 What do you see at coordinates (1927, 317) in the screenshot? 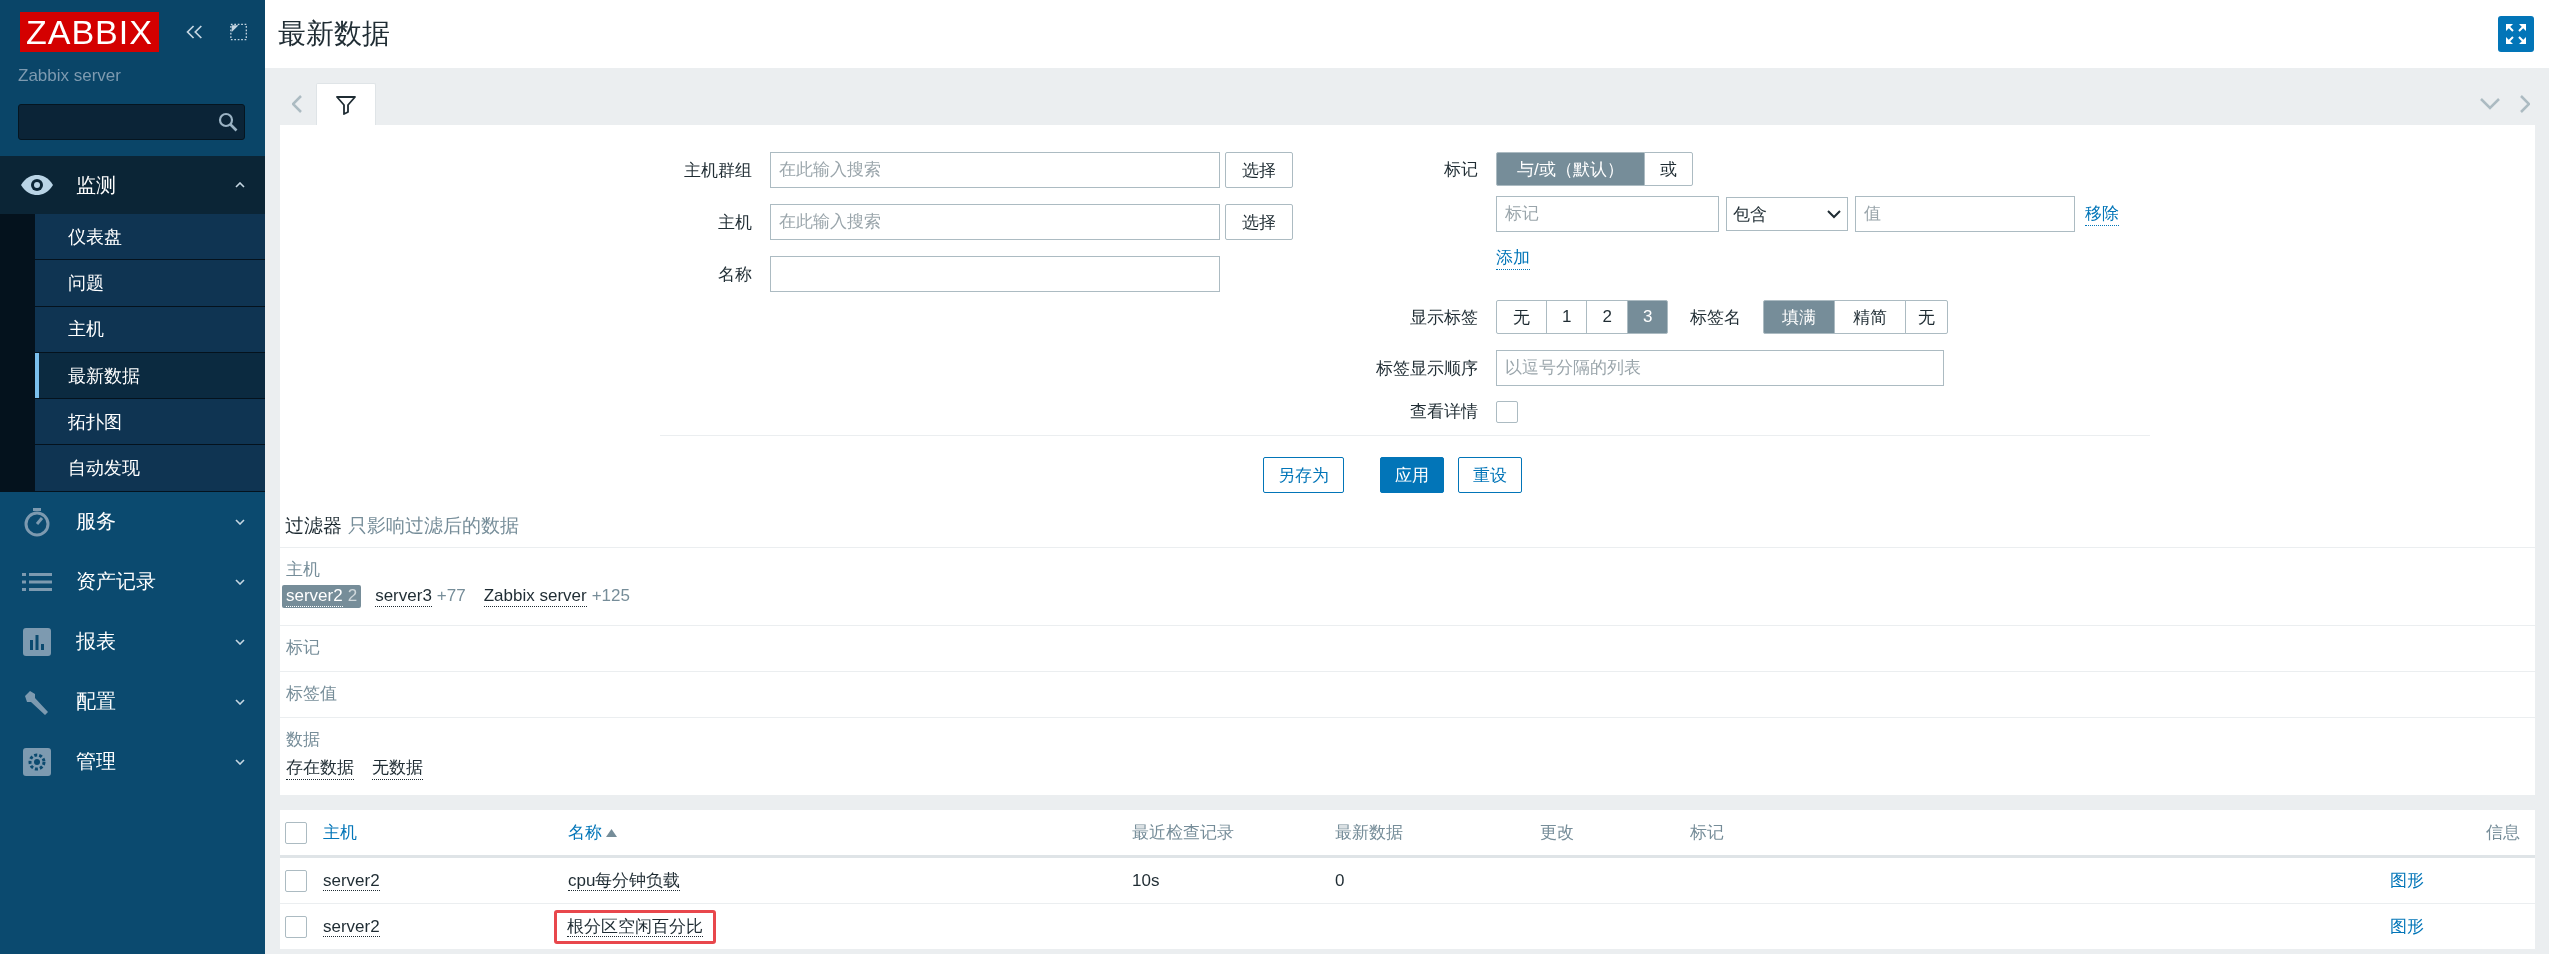
I see `tag-name-option: 无` at bounding box center [1927, 317].